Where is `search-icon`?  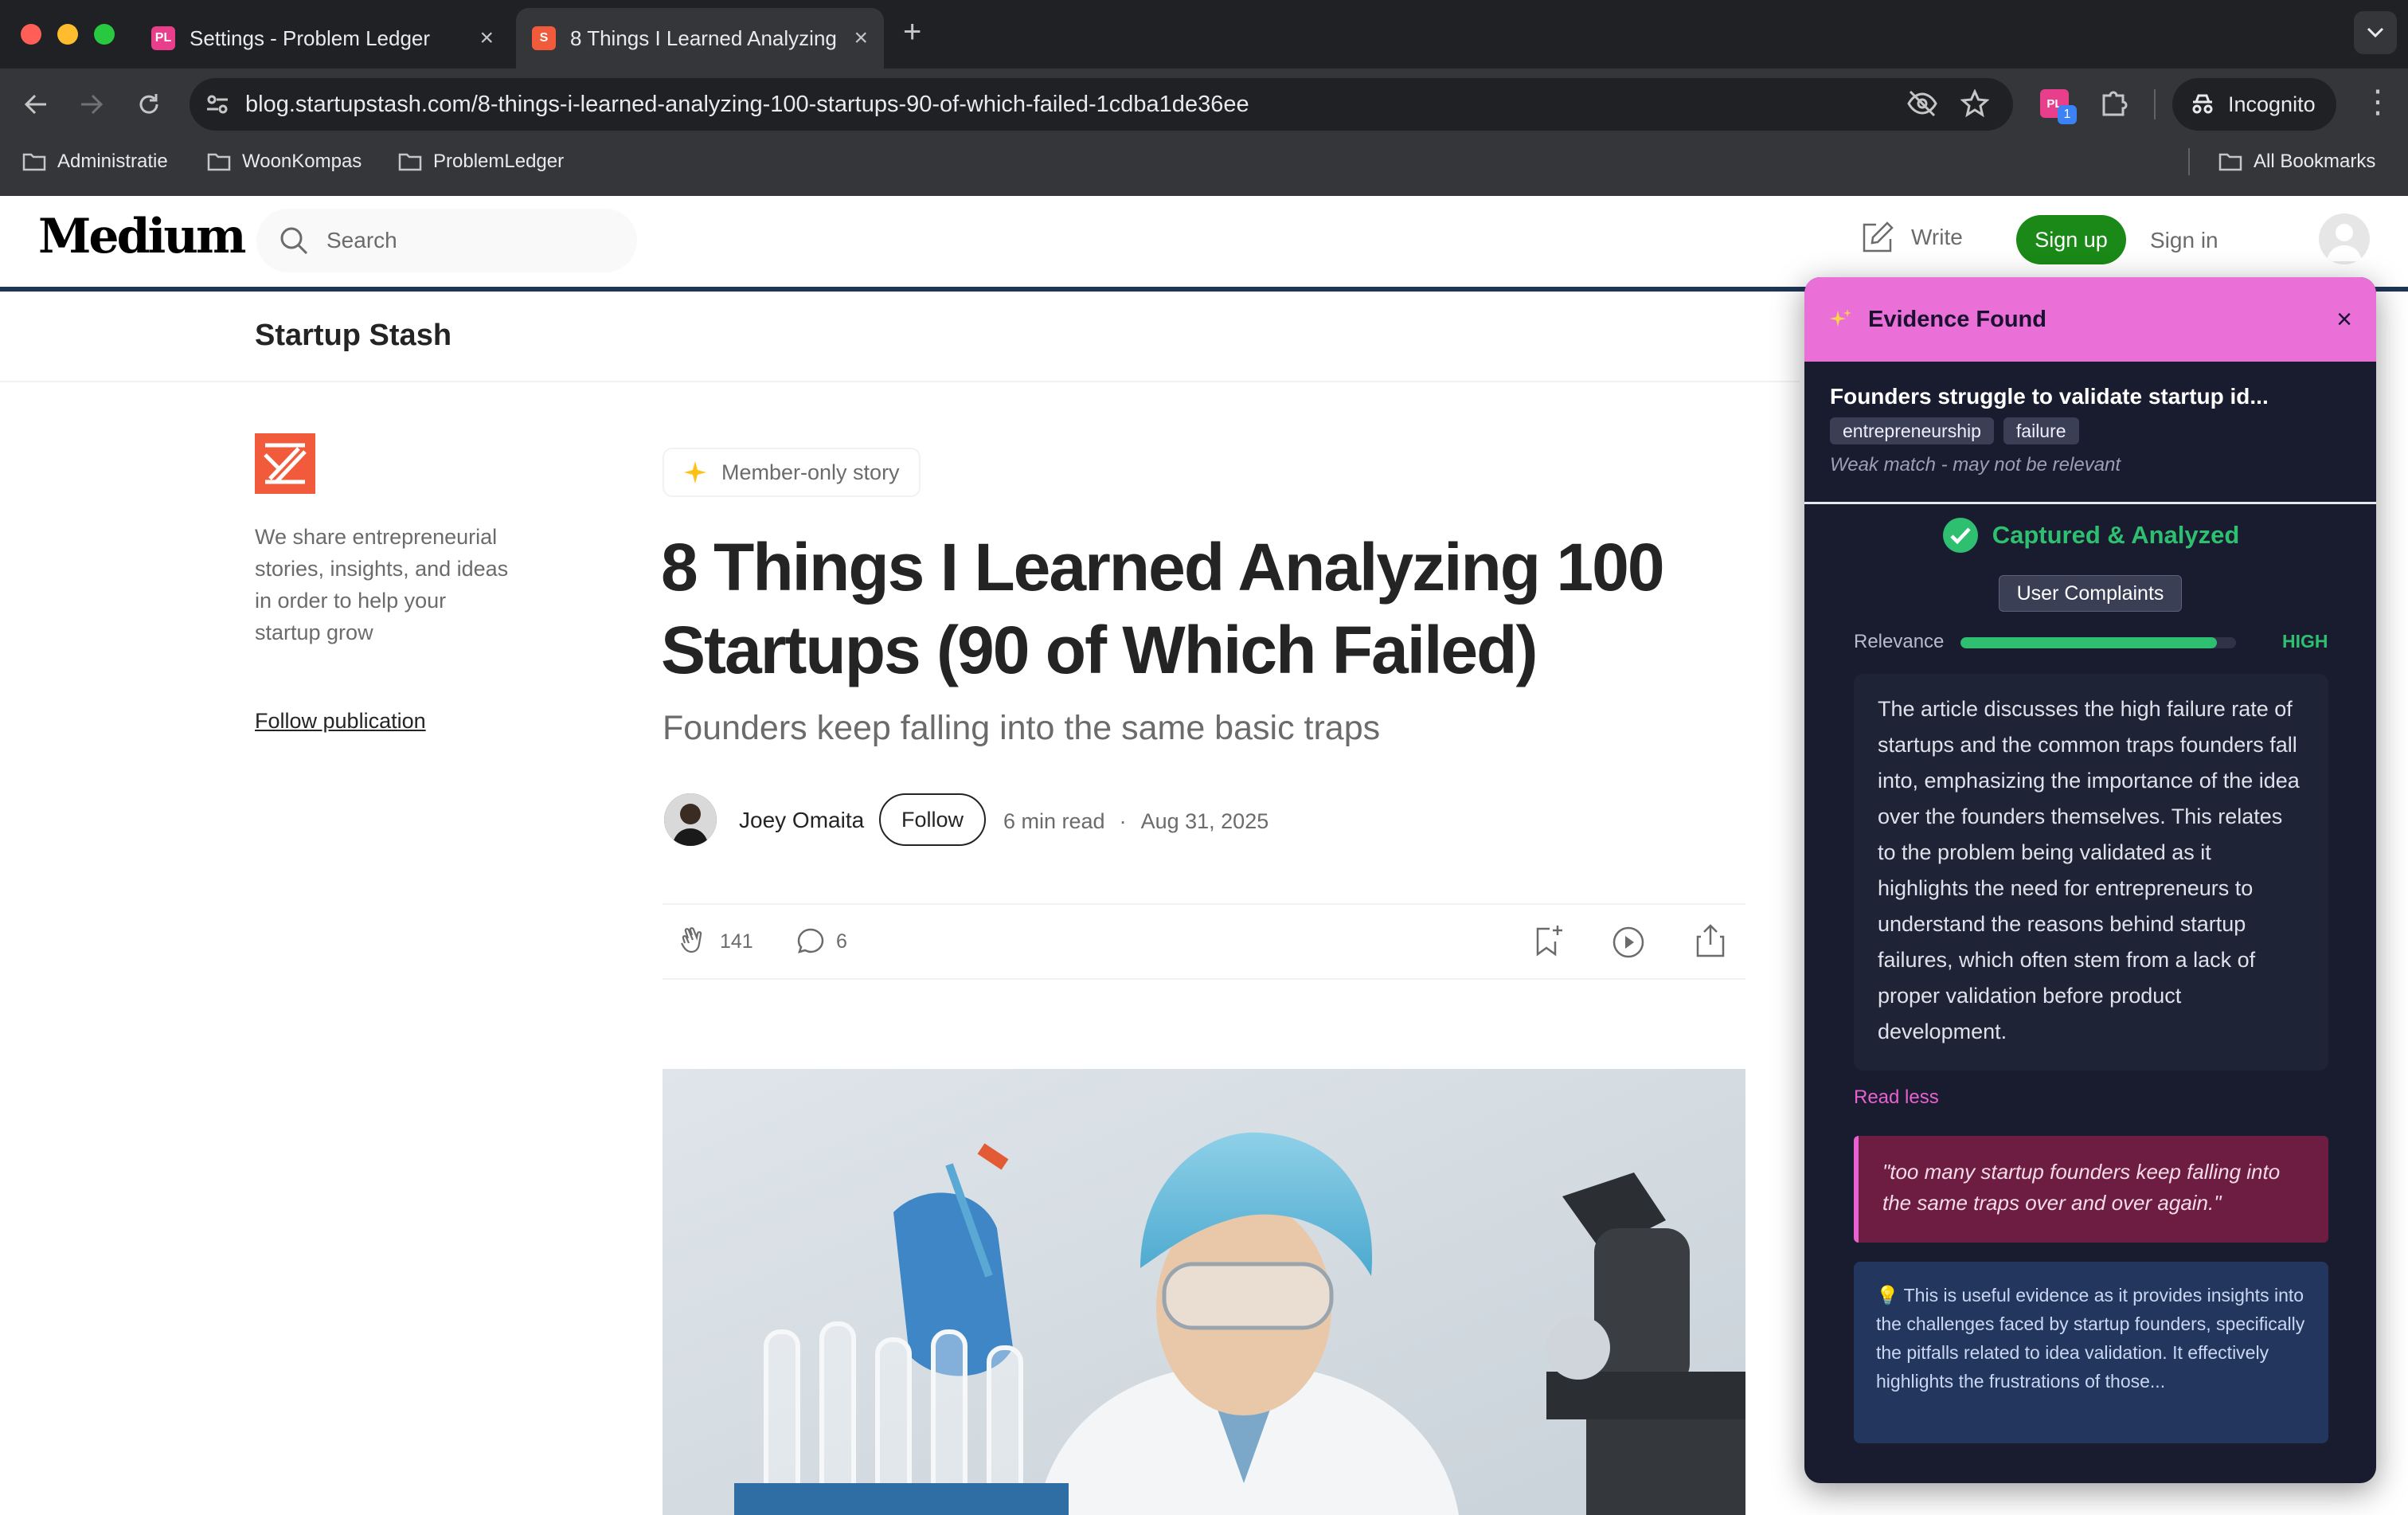
search-icon is located at coordinates (294, 241).